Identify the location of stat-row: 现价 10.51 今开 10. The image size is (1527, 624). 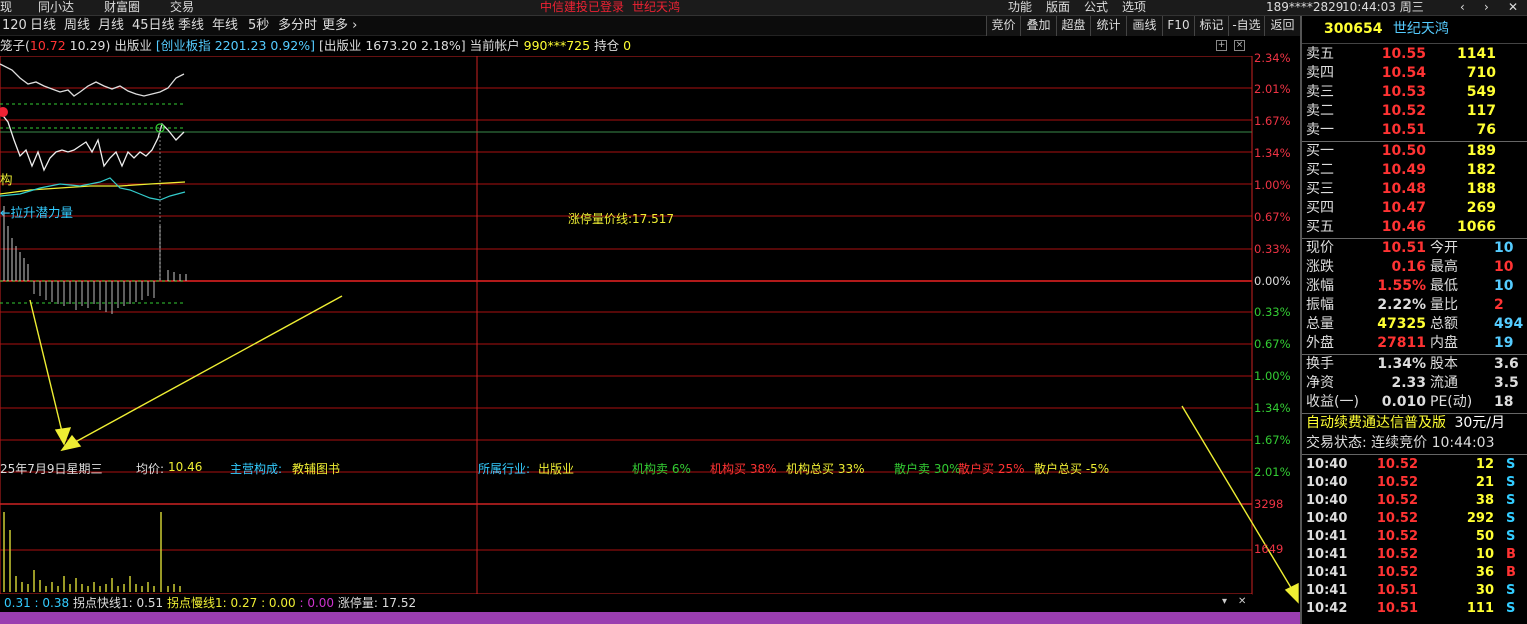
(1410, 248).